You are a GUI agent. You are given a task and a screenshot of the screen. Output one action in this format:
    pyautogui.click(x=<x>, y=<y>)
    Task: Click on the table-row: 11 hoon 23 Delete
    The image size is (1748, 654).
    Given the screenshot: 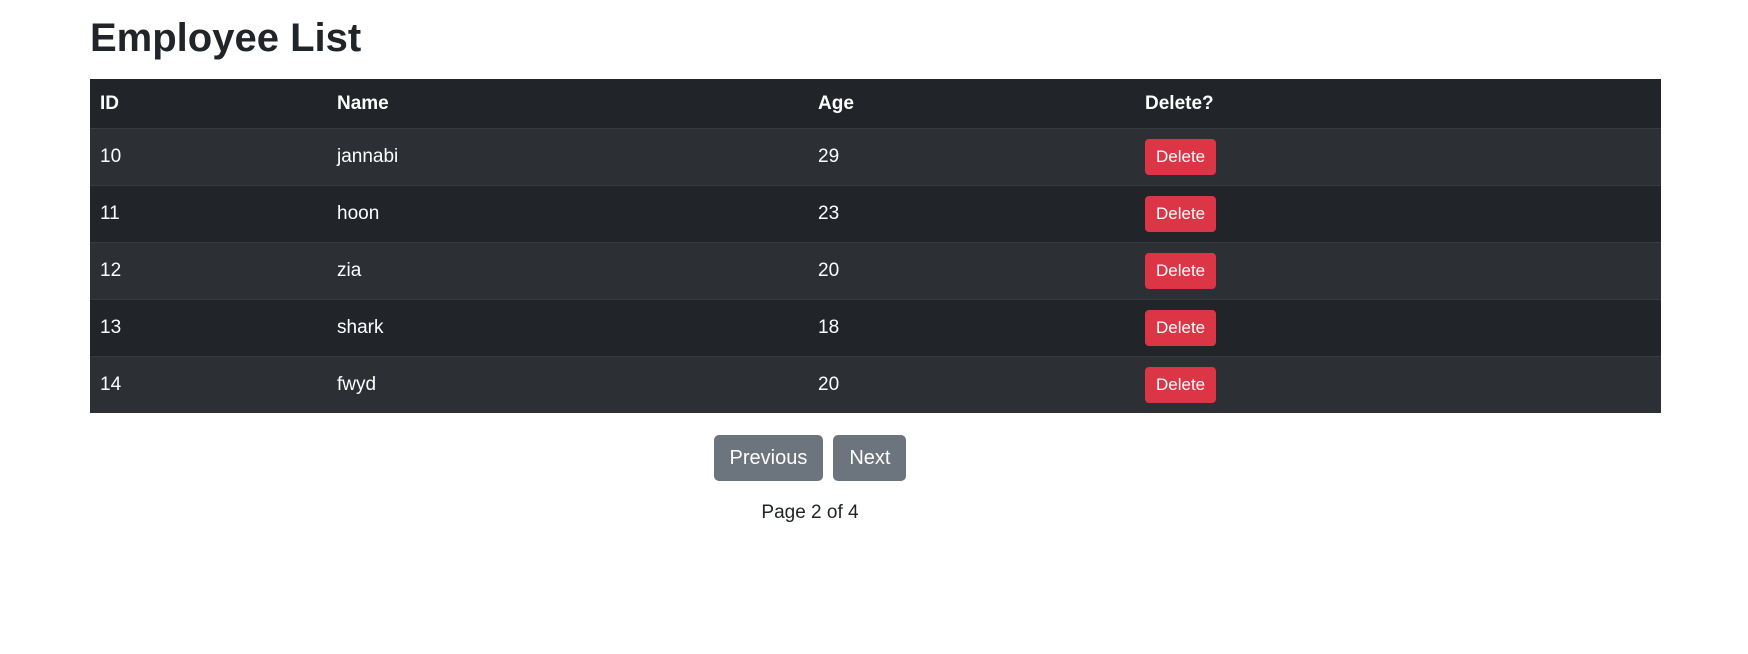 What is the action you would take?
    pyautogui.click(x=875, y=214)
    